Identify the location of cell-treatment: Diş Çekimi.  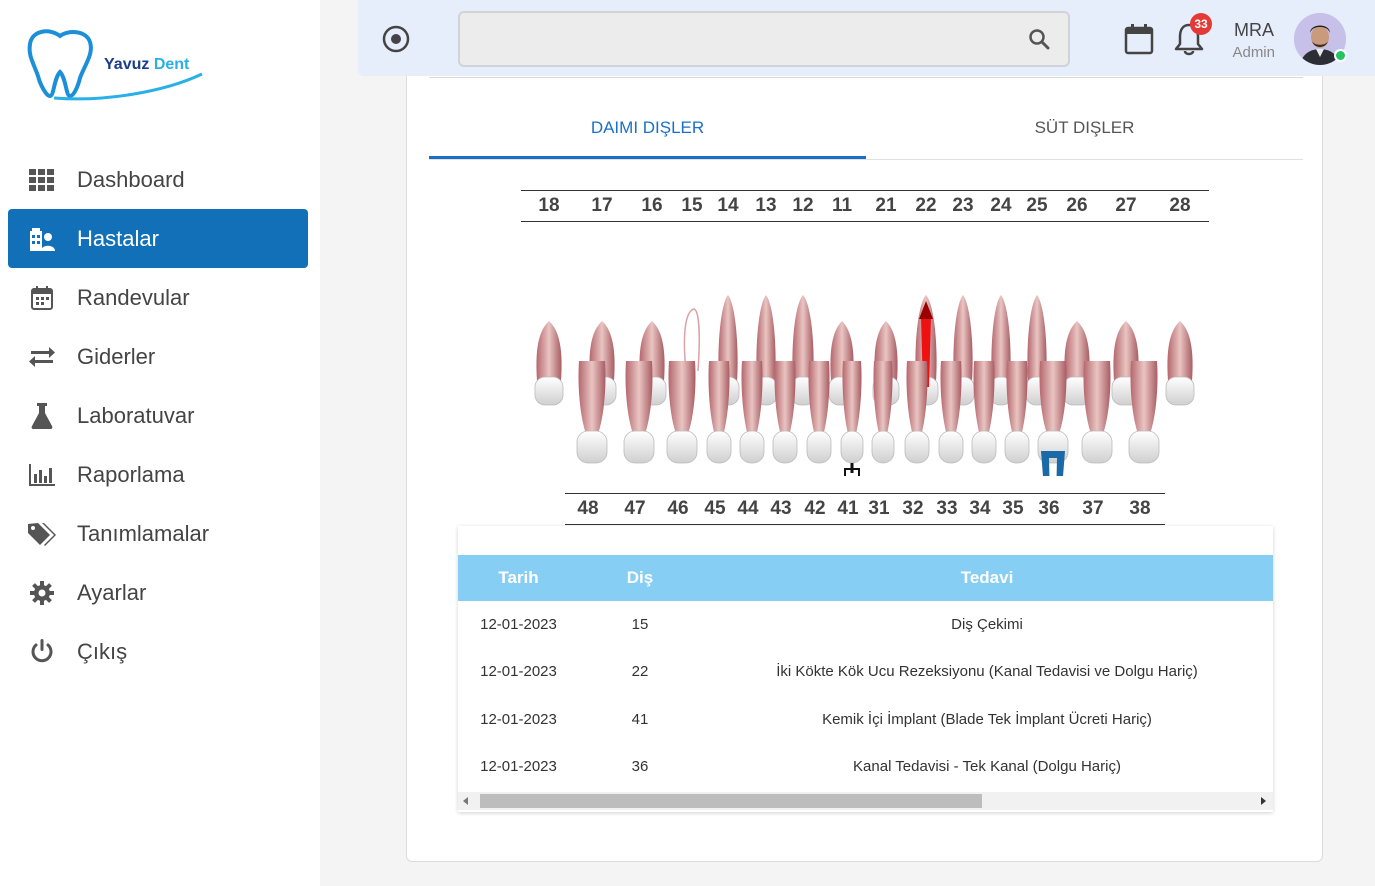
(987, 624).